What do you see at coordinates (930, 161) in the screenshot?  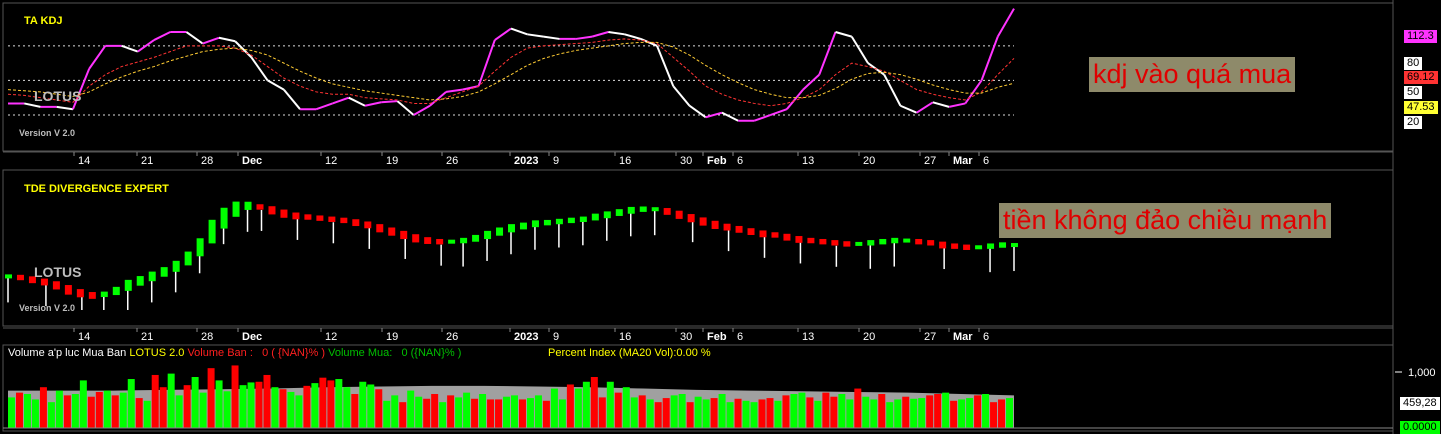 I see `kdj-date-tick: 27` at bounding box center [930, 161].